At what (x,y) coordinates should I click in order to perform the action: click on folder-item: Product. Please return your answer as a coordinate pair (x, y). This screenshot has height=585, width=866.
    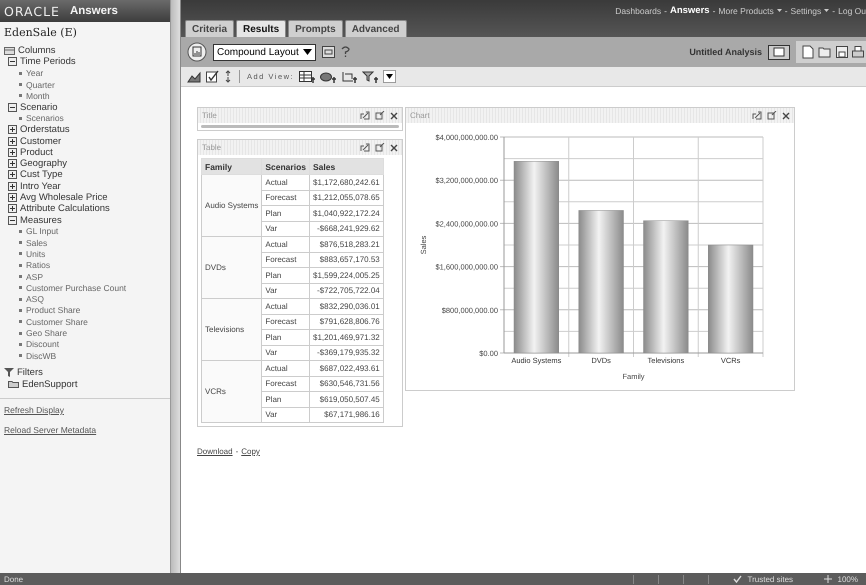
    Looking at the image, I should click on (36, 152).